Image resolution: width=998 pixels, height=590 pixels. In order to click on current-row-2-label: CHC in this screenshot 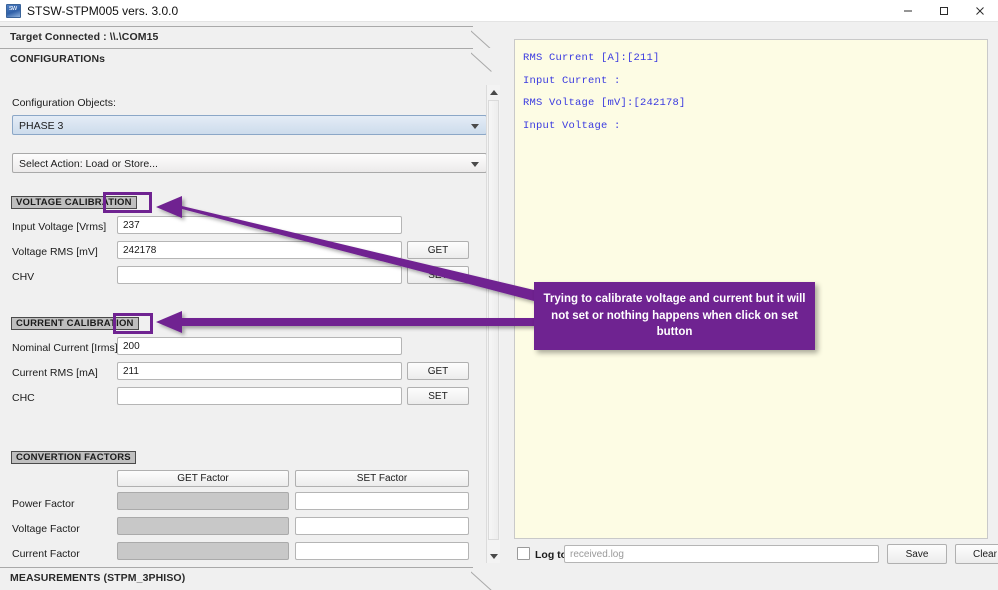, I will do `click(23, 398)`.